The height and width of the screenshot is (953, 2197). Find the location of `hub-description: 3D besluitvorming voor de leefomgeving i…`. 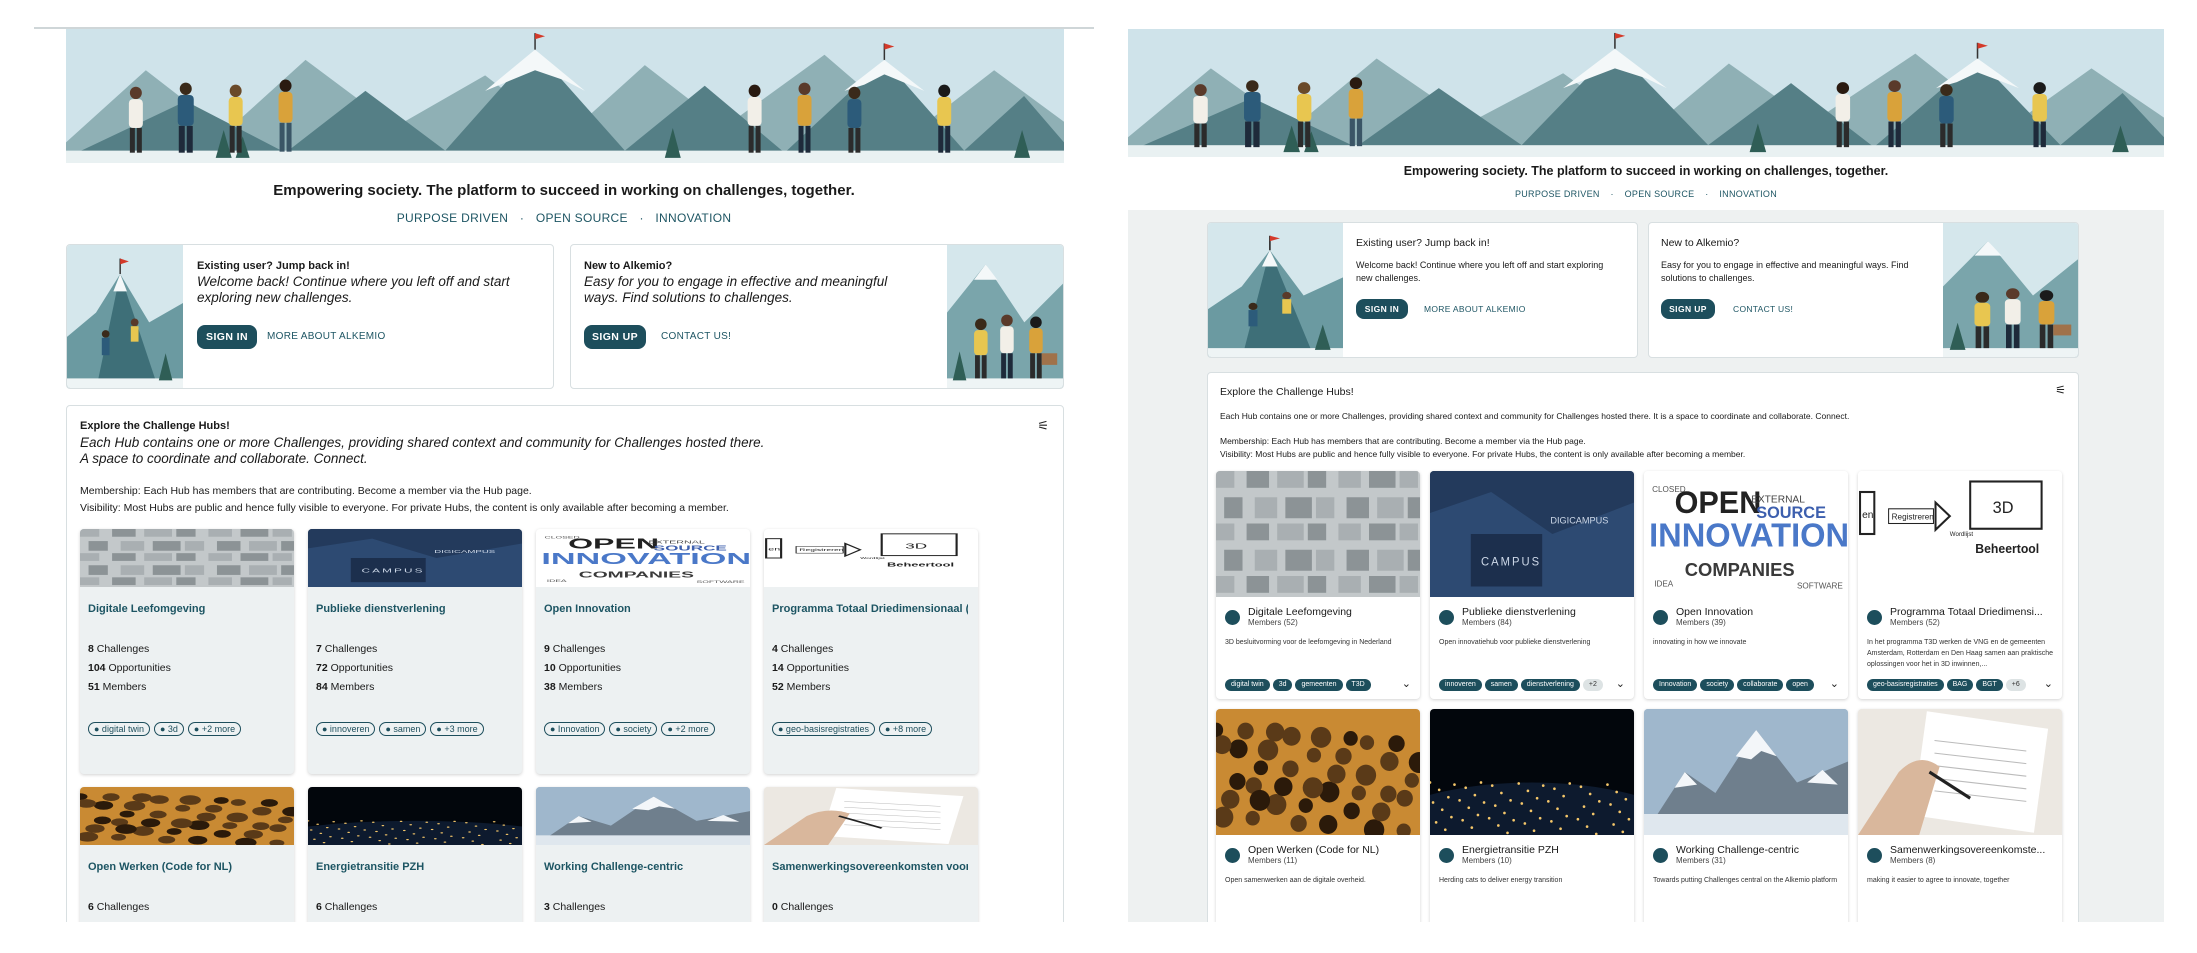

hub-description: 3D besluitvorming voor de leefomgeving i… is located at coordinates (1308, 642).